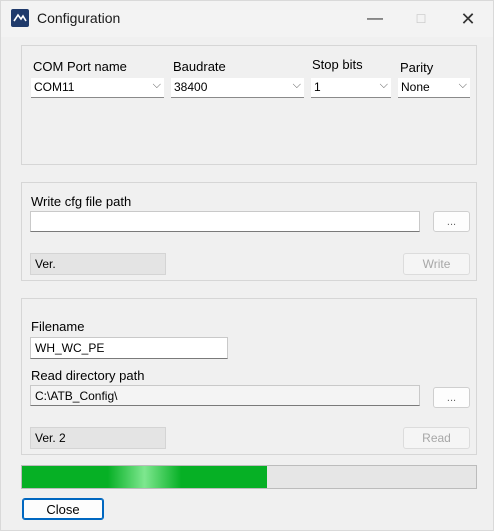 Image resolution: width=494 pixels, height=531 pixels. What do you see at coordinates (436, 438) in the screenshot?
I see `read-button: Read` at bounding box center [436, 438].